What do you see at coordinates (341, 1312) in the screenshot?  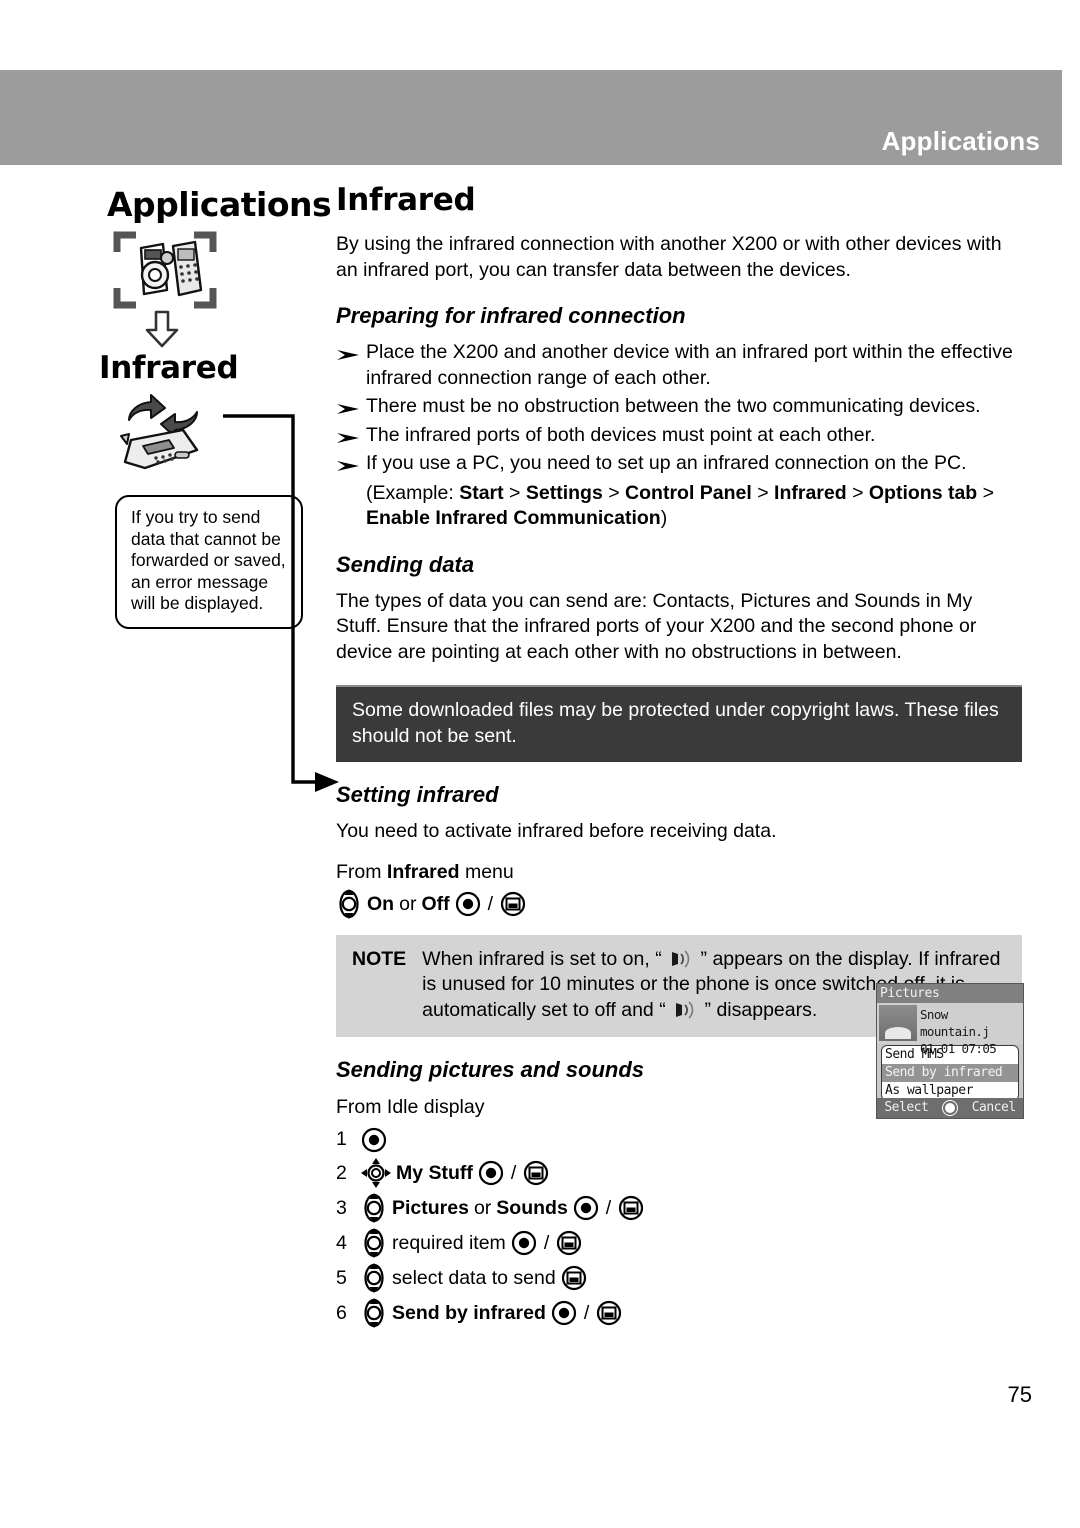 I see `step-number: 6` at bounding box center [341, 1312].